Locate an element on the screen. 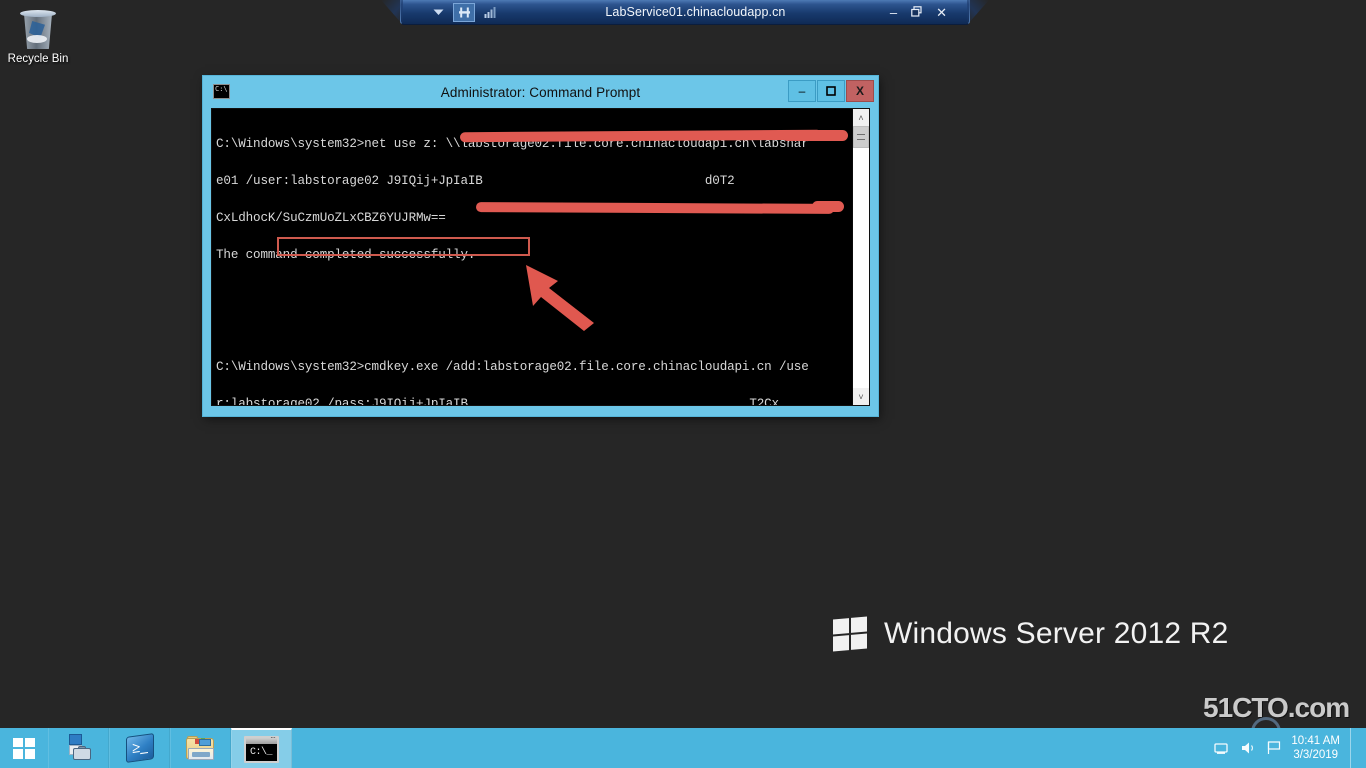 The image size is (1366, 768). taskbar-clock: 10:41 AM 3/3/2019 is located at coordinates (1315, 748).